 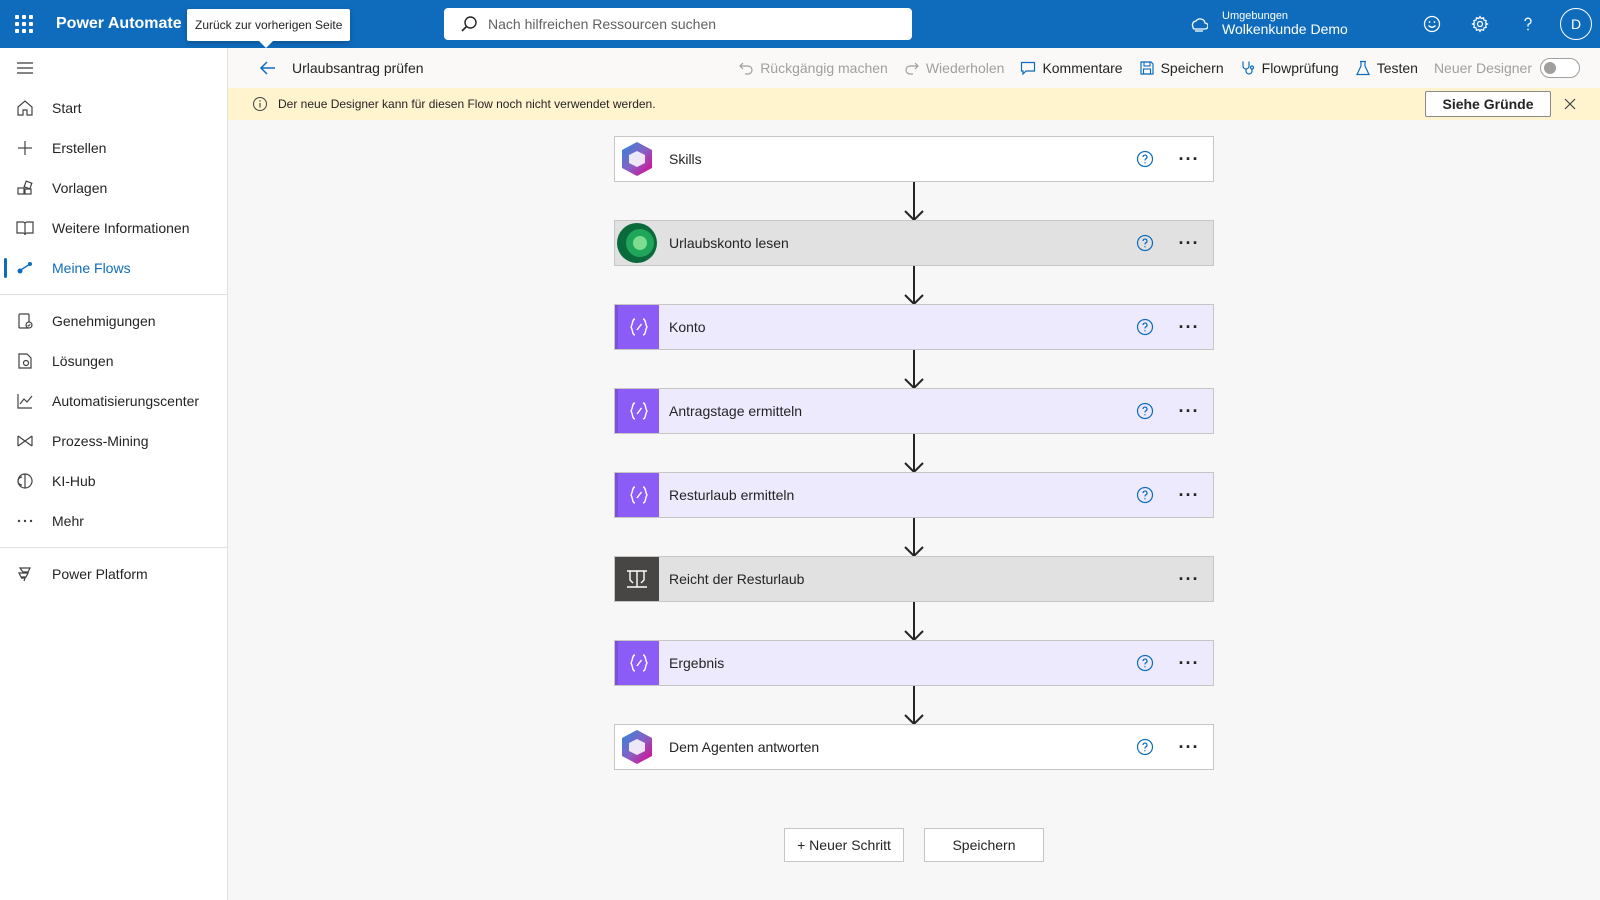 What do you see at coordinates (746, 68) in the screenshot?
I see `undo-icon` at bounding box center [746, 68].